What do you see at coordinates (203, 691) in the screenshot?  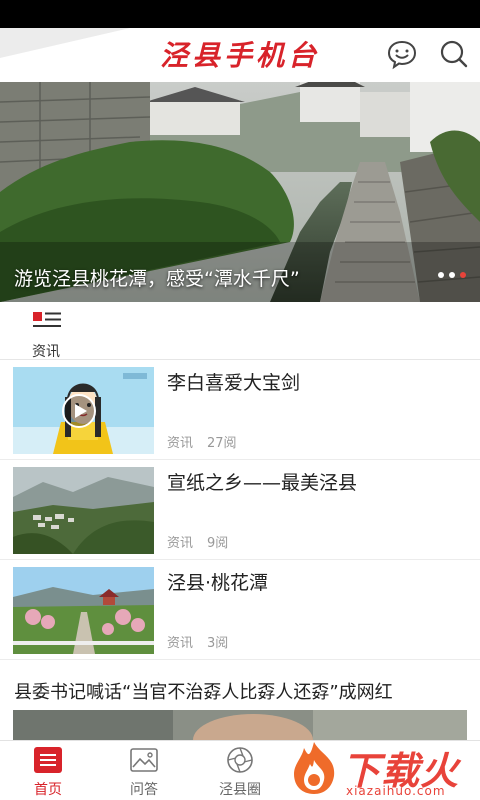 I see `headline-title: 县委书记喊话“当官不治孬人比孬人还孬”成网红` at bounding box center [203, 691].